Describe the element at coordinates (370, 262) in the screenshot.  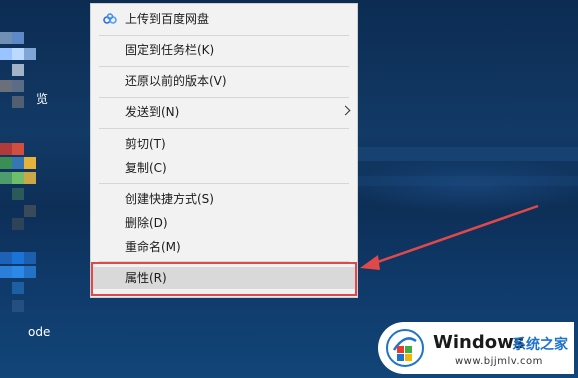
I see `annotation-arrowhead` at that location.